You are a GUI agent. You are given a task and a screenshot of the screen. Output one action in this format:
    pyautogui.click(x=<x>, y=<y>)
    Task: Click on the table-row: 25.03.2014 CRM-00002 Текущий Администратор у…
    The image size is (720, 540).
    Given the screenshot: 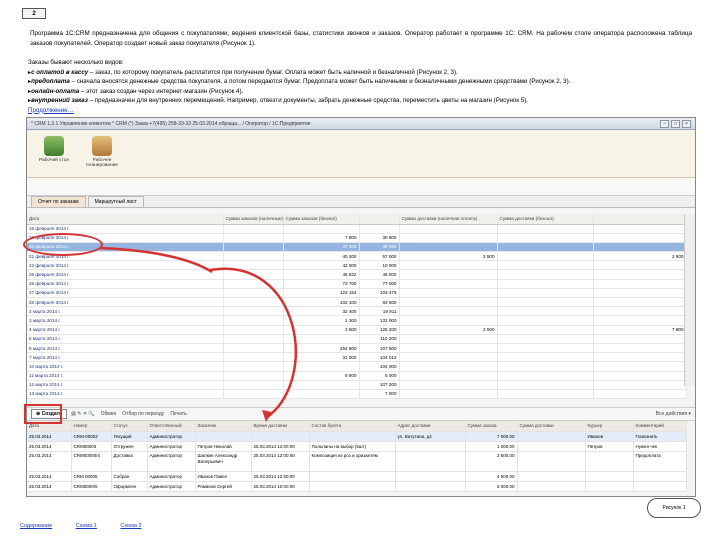 What is the action you would take?
    pyautogui.click(x=357, y=436)
    